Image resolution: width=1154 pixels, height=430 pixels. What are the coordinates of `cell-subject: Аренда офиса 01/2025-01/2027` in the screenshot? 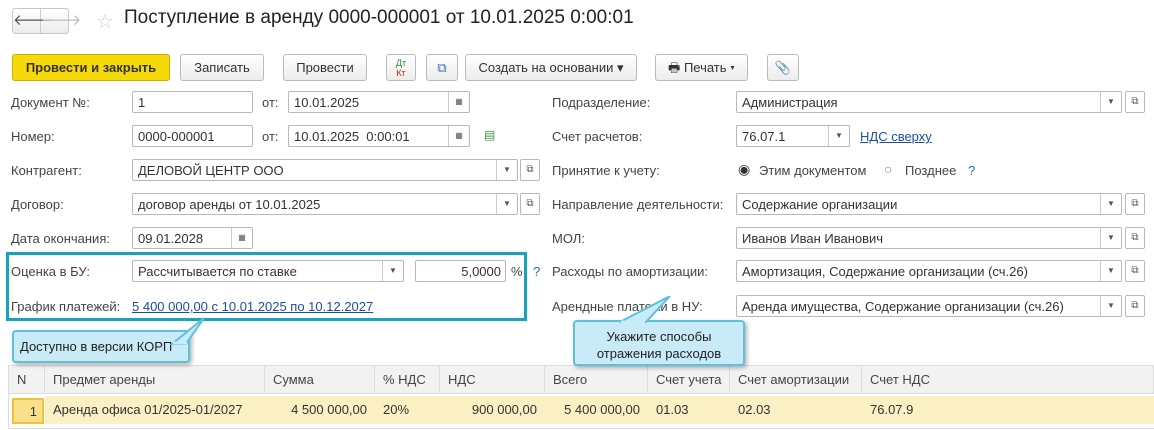 It's located at (155, 410).